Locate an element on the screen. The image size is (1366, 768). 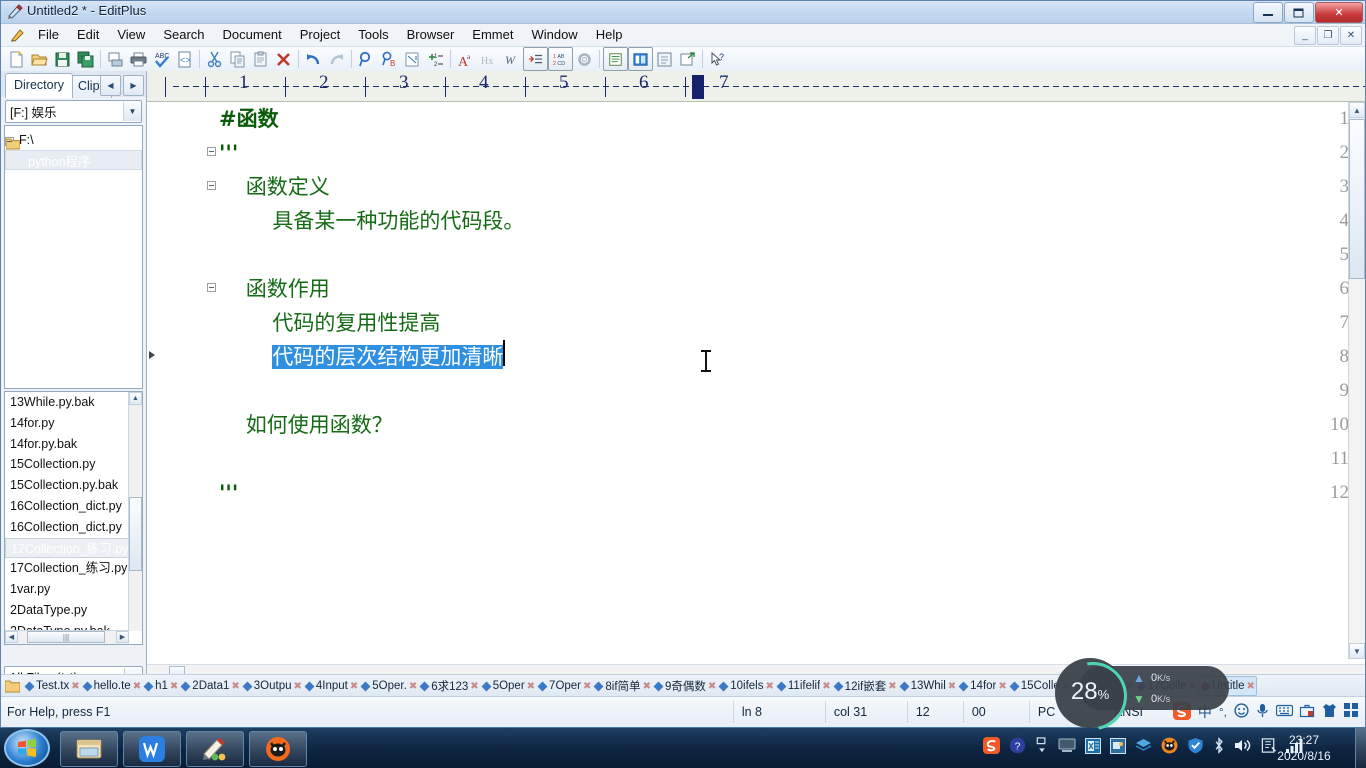
new-file-icon is located at coordinates (16, 59).